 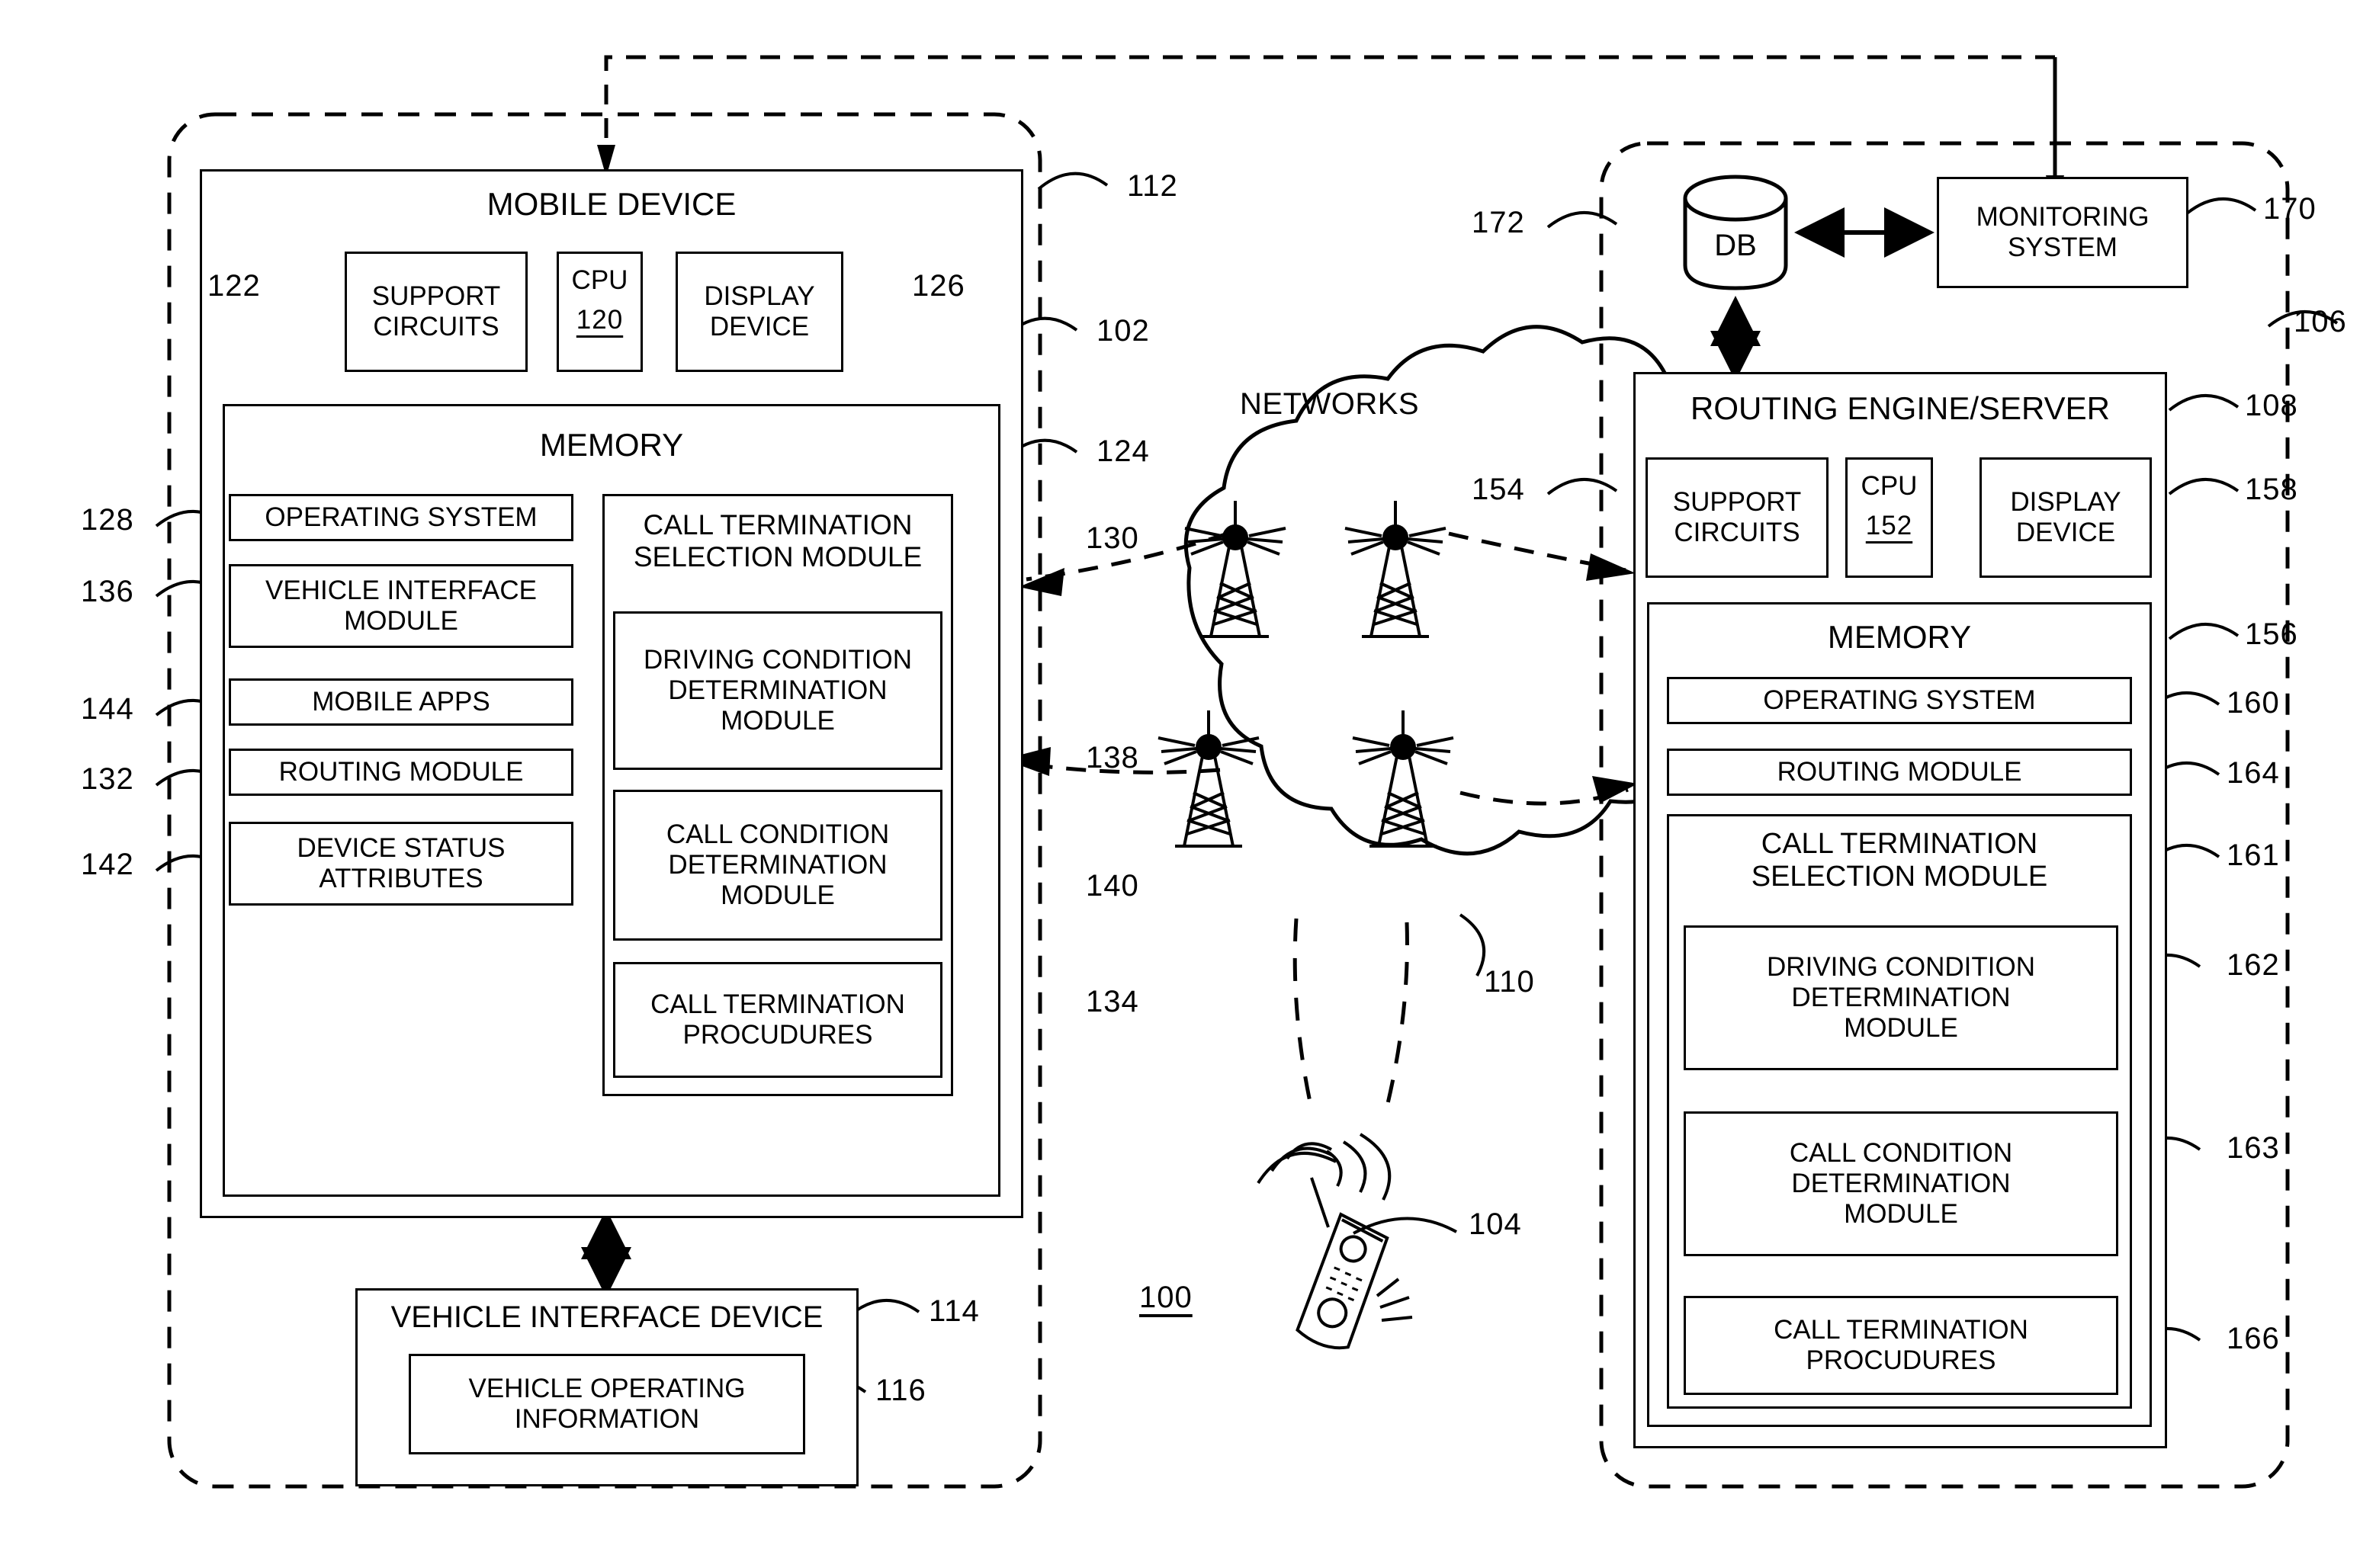 What do you see at coordinates (599, 280) in the screenshot?
I see `cpu-label-mobile: CPU` at bounding box center [599, 280].